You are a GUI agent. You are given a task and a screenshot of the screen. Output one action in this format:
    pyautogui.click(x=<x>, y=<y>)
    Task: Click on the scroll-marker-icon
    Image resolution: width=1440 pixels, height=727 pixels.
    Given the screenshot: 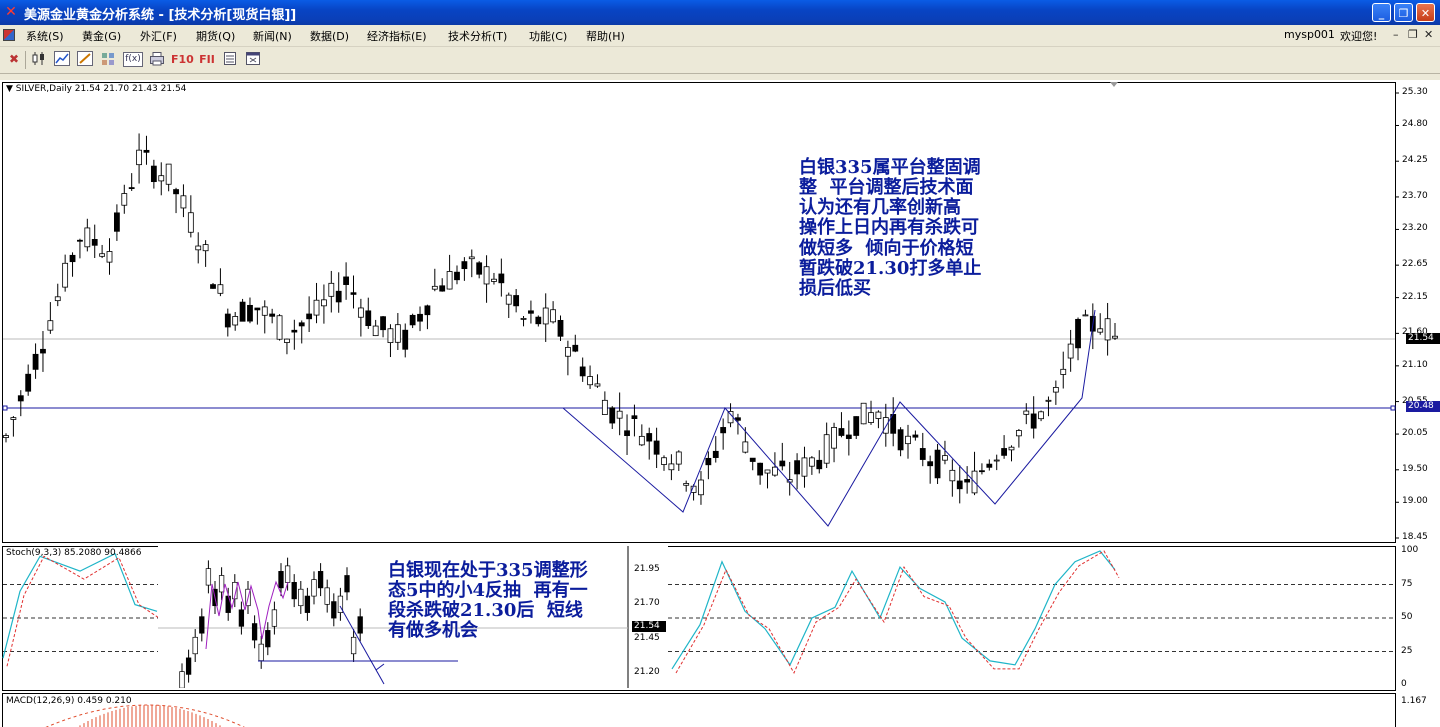 What is the action you would take?
    pyautogui.click(x=1114, y=84)
    